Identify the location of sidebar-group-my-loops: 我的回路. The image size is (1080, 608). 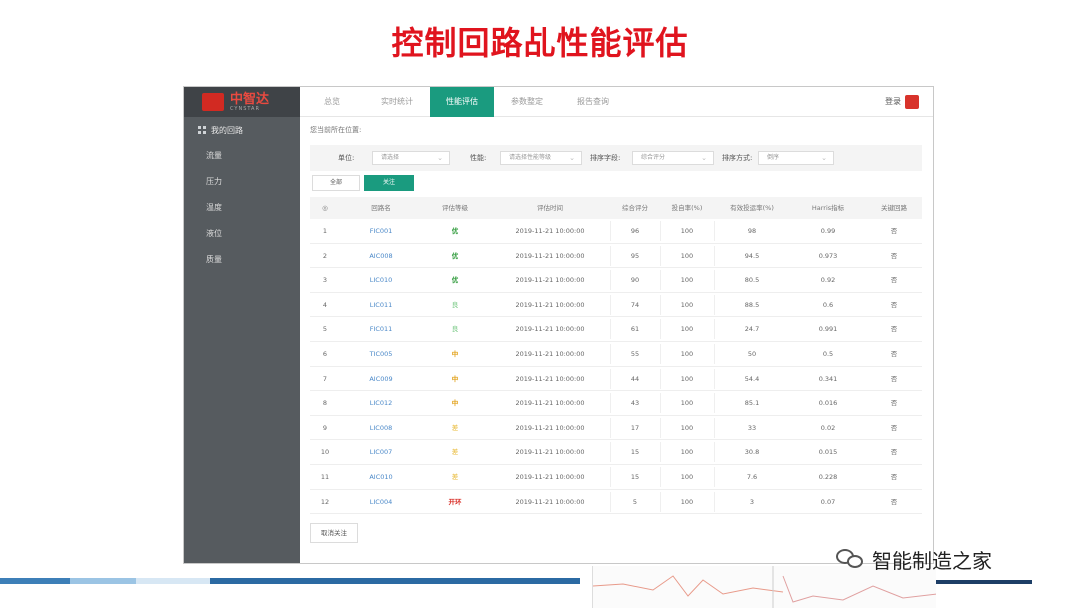
(242, 130).